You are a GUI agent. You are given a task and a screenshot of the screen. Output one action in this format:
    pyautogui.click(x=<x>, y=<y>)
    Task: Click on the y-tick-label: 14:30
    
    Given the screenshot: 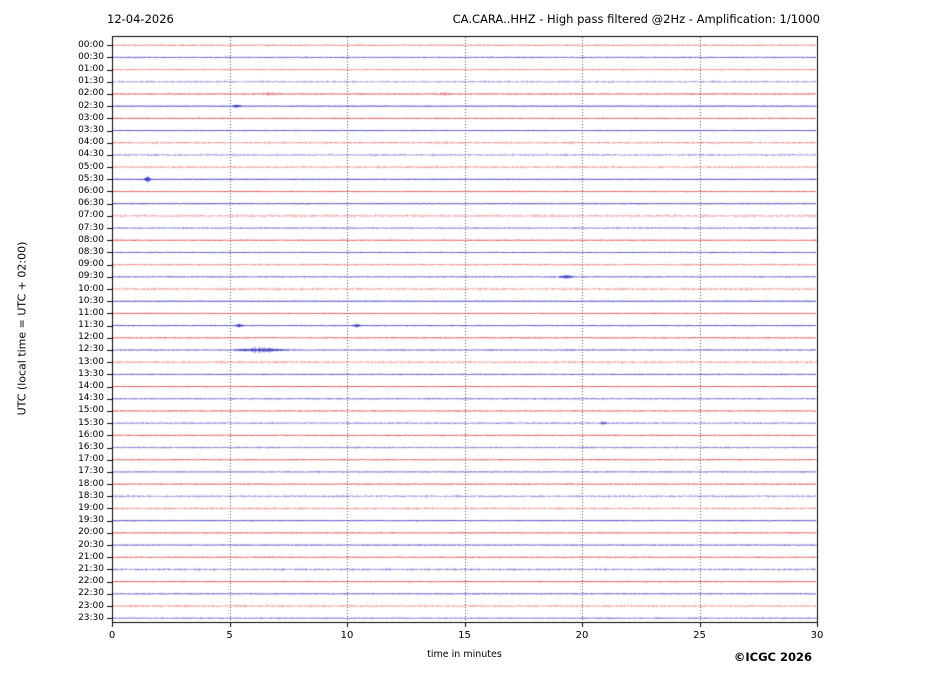 What is the action you would take?
    pyautogui.click(x=91, y=398)
    